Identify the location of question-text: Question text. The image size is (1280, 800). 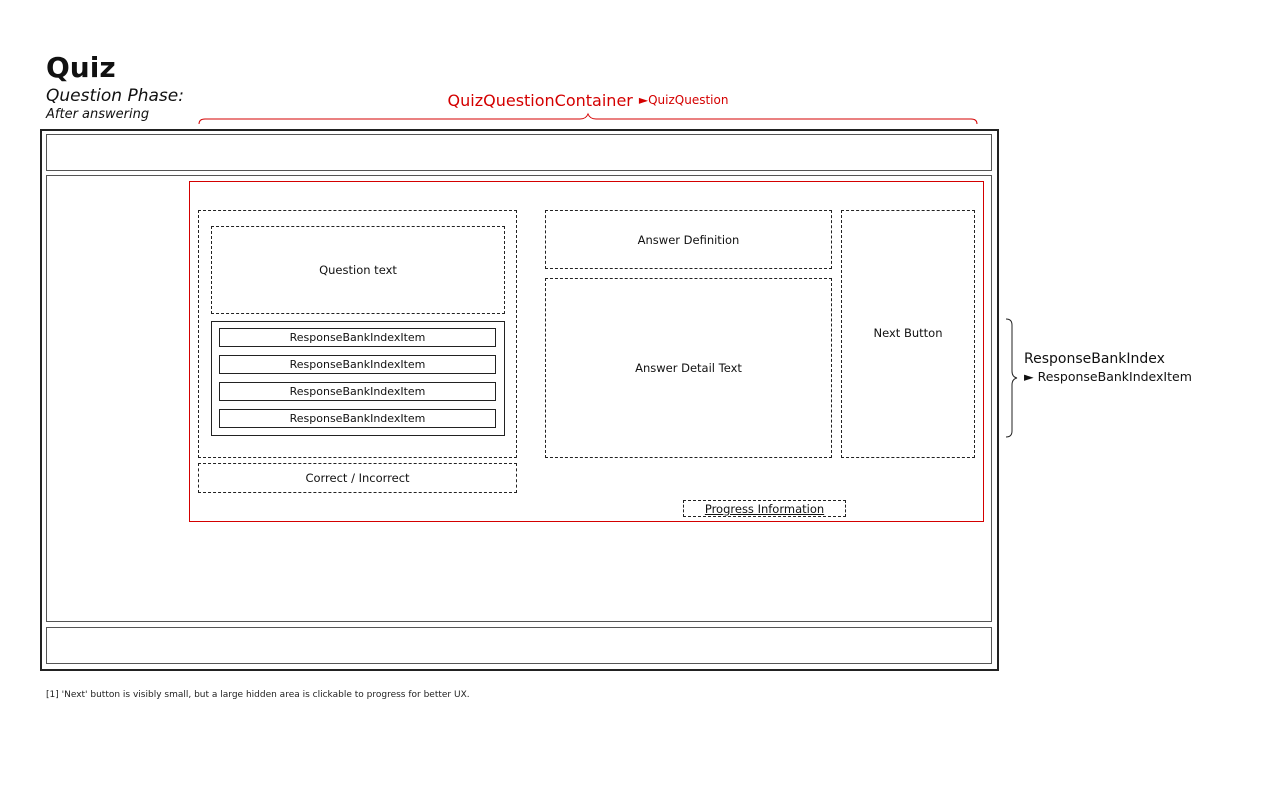
(358, 270).